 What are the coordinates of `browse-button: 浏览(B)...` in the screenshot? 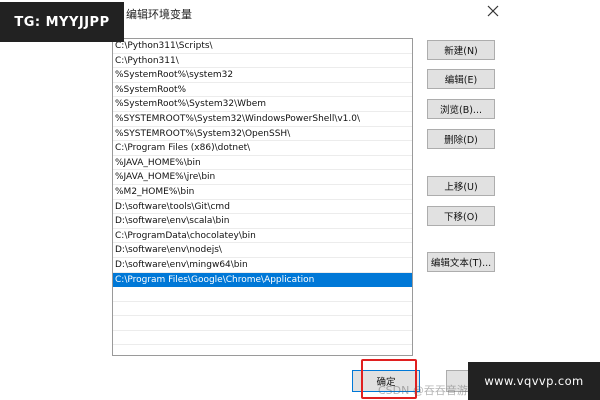 It's located at (461, 109).